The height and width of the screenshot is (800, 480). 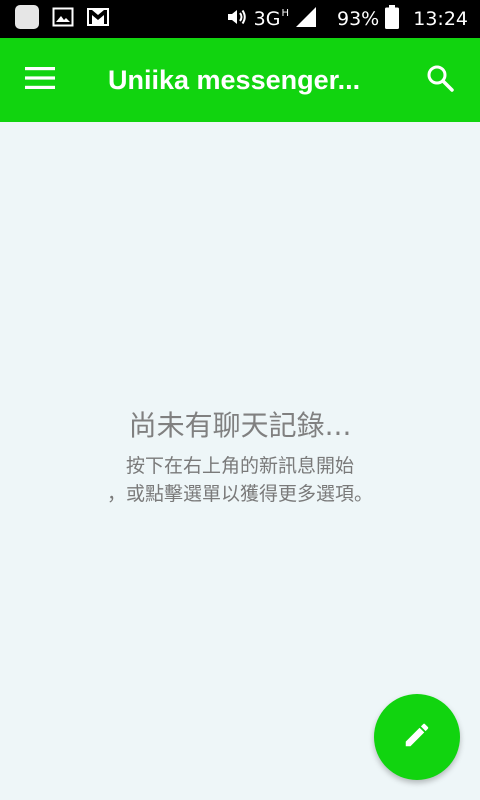 I want to click on empty-state: 尚未有聊天記錄... 按下在右上角的新訊息開始 ，或點擊選單以獲得更多選項。, so click(x=240, y=454).